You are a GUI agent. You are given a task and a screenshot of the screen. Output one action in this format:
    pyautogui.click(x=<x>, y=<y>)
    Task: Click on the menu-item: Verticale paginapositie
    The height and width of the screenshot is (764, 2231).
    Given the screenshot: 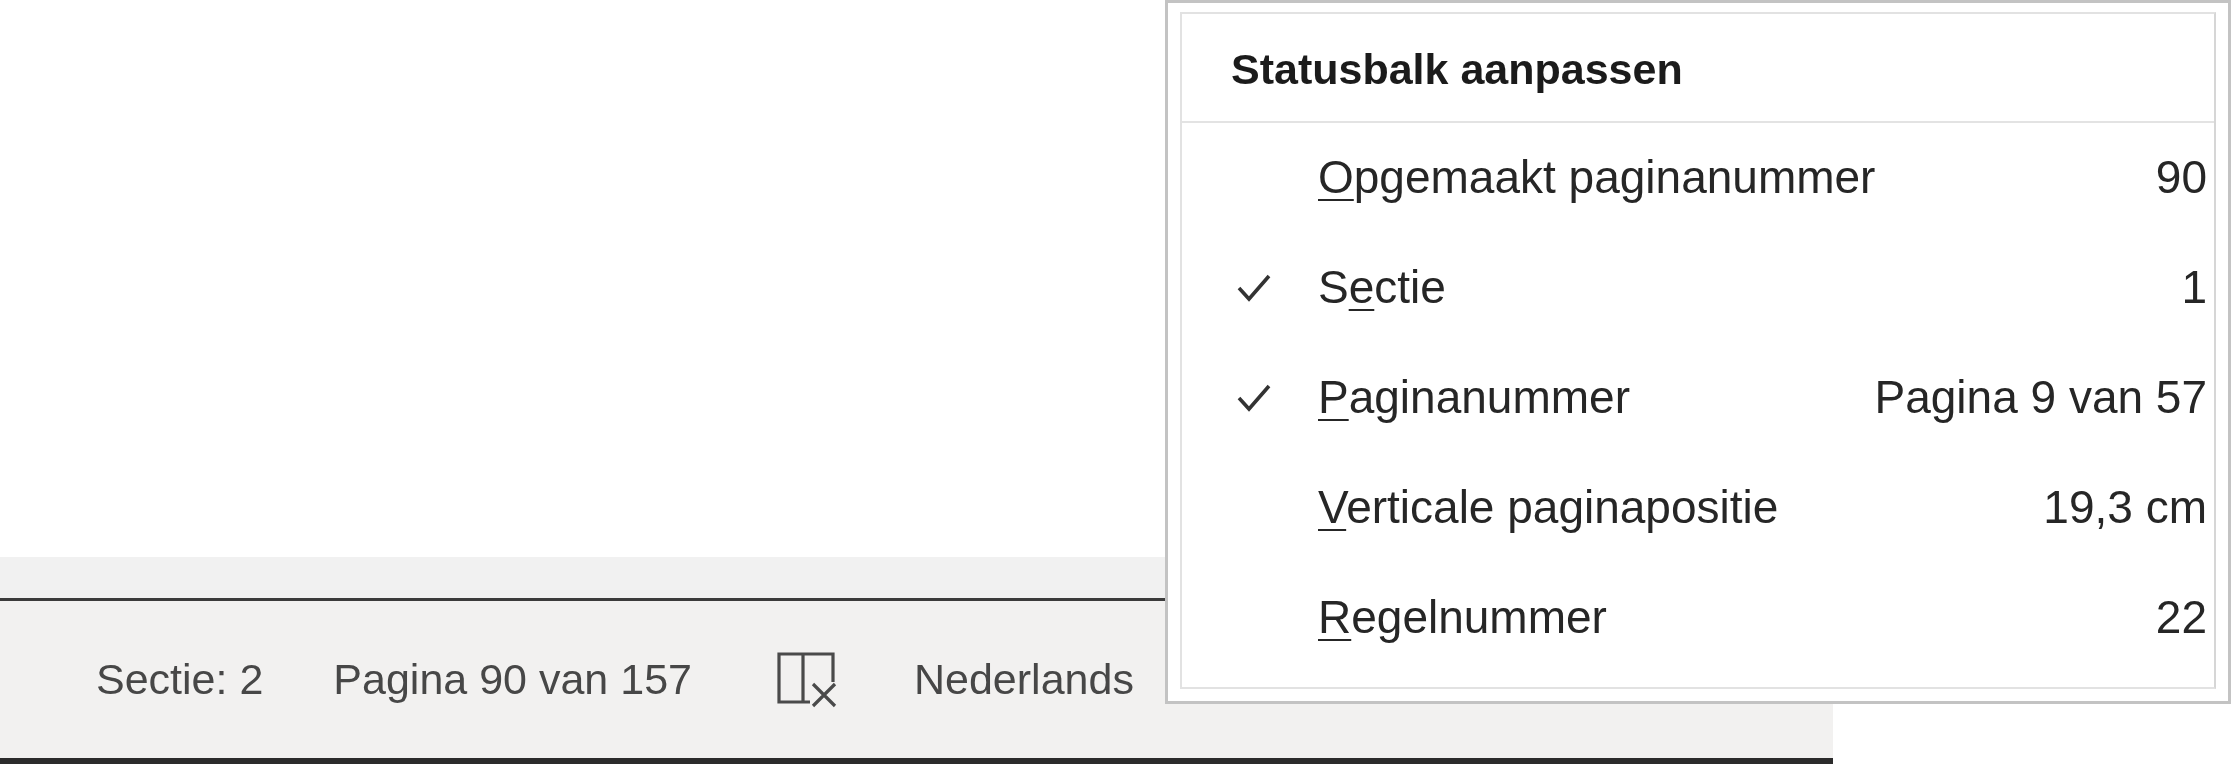 What is the action you would take?
    pyautogui.click(x=1548, y=508)
    